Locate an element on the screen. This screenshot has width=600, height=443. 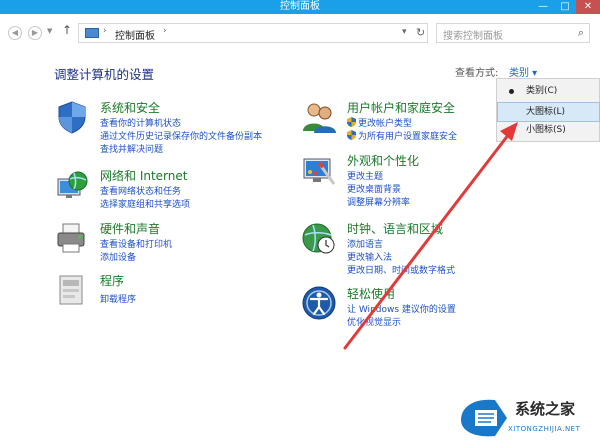
watermark-text: 系统之家 is located at coordinates (545, 409).